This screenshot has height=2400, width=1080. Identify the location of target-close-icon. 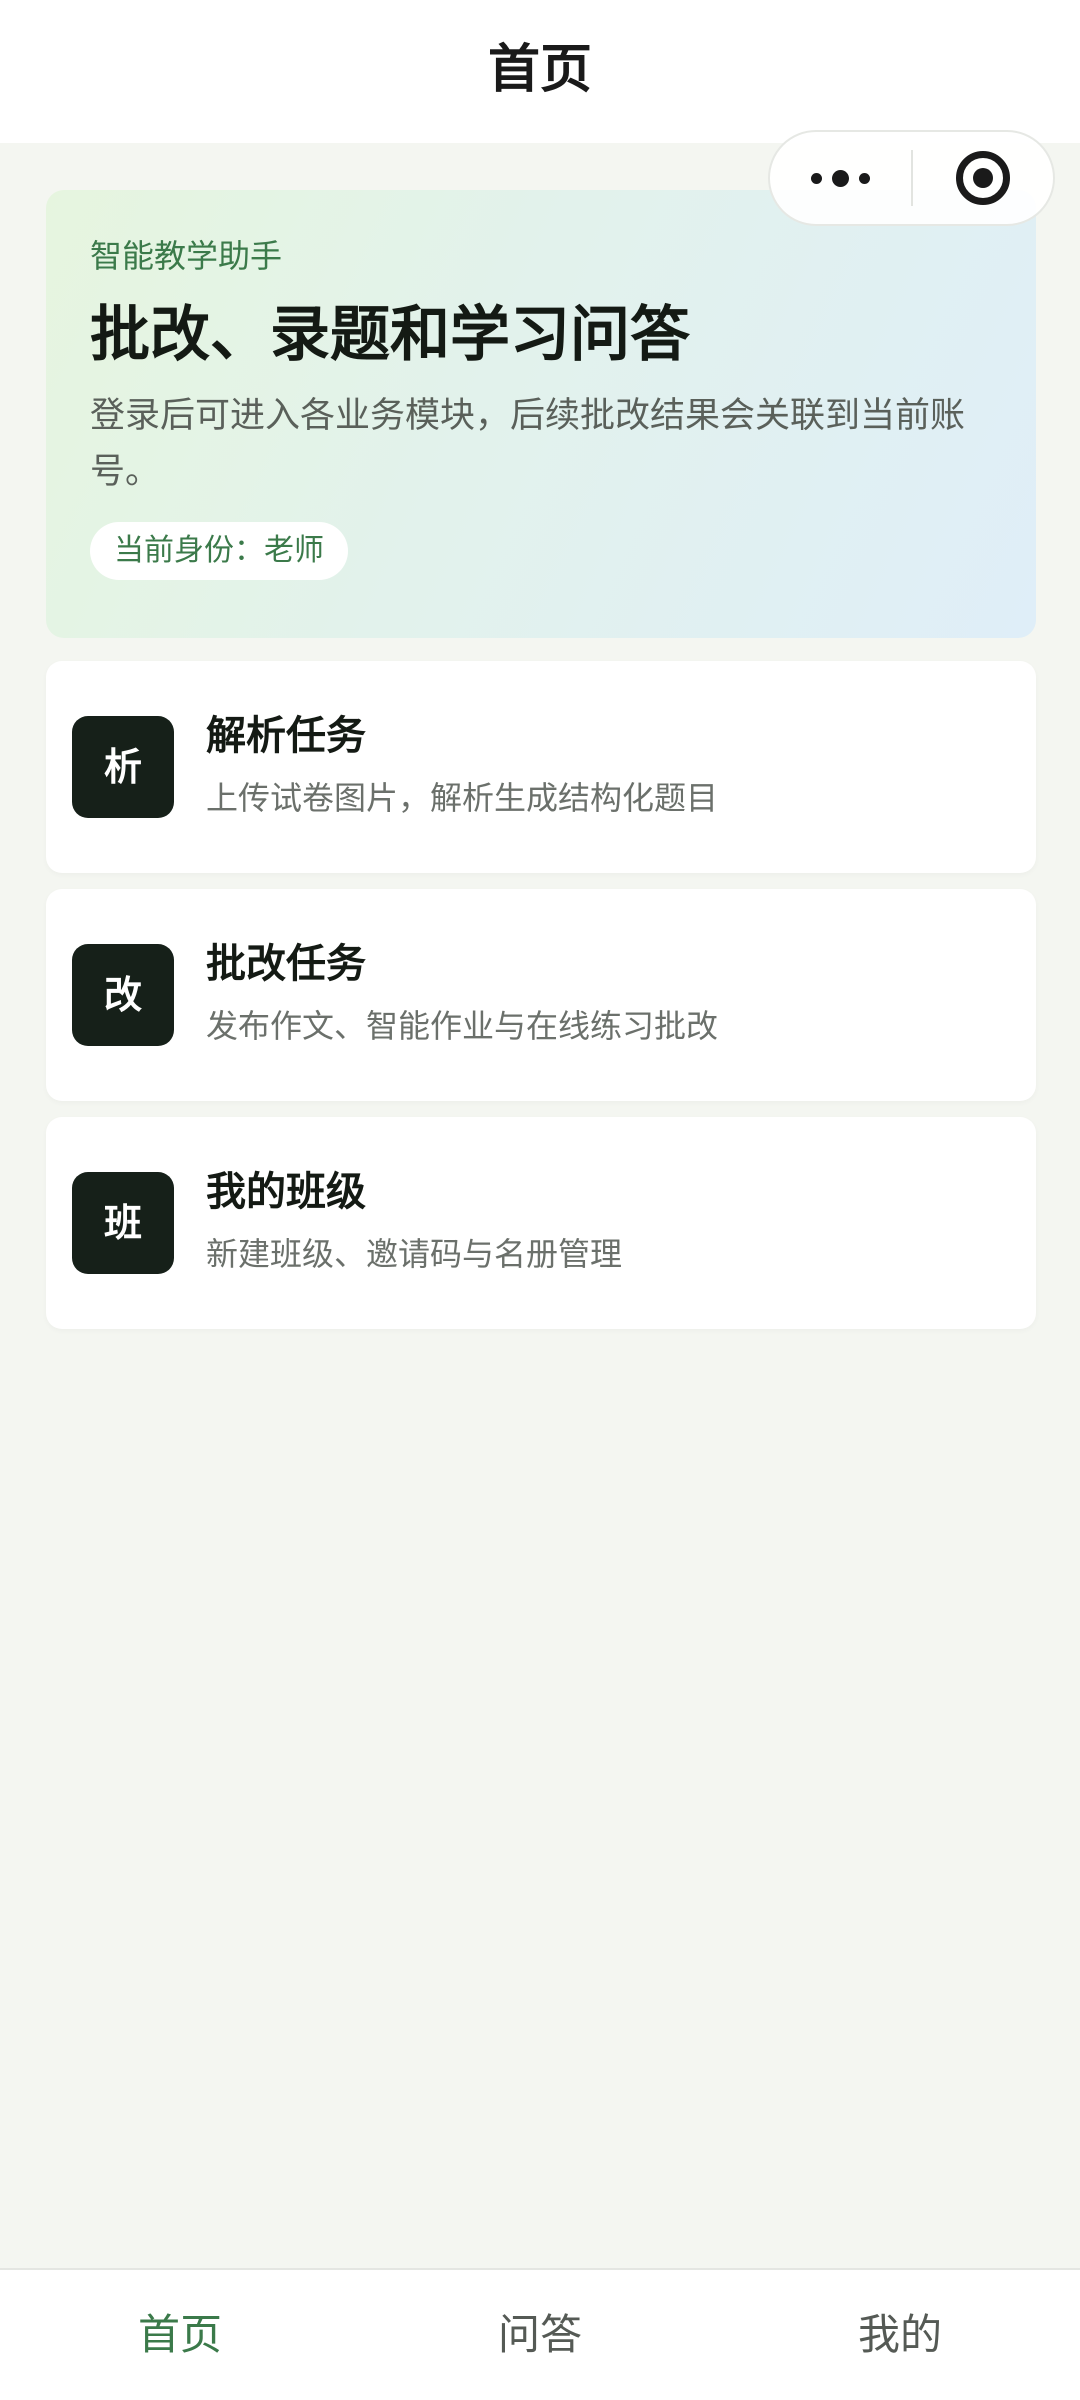
(982, 178).